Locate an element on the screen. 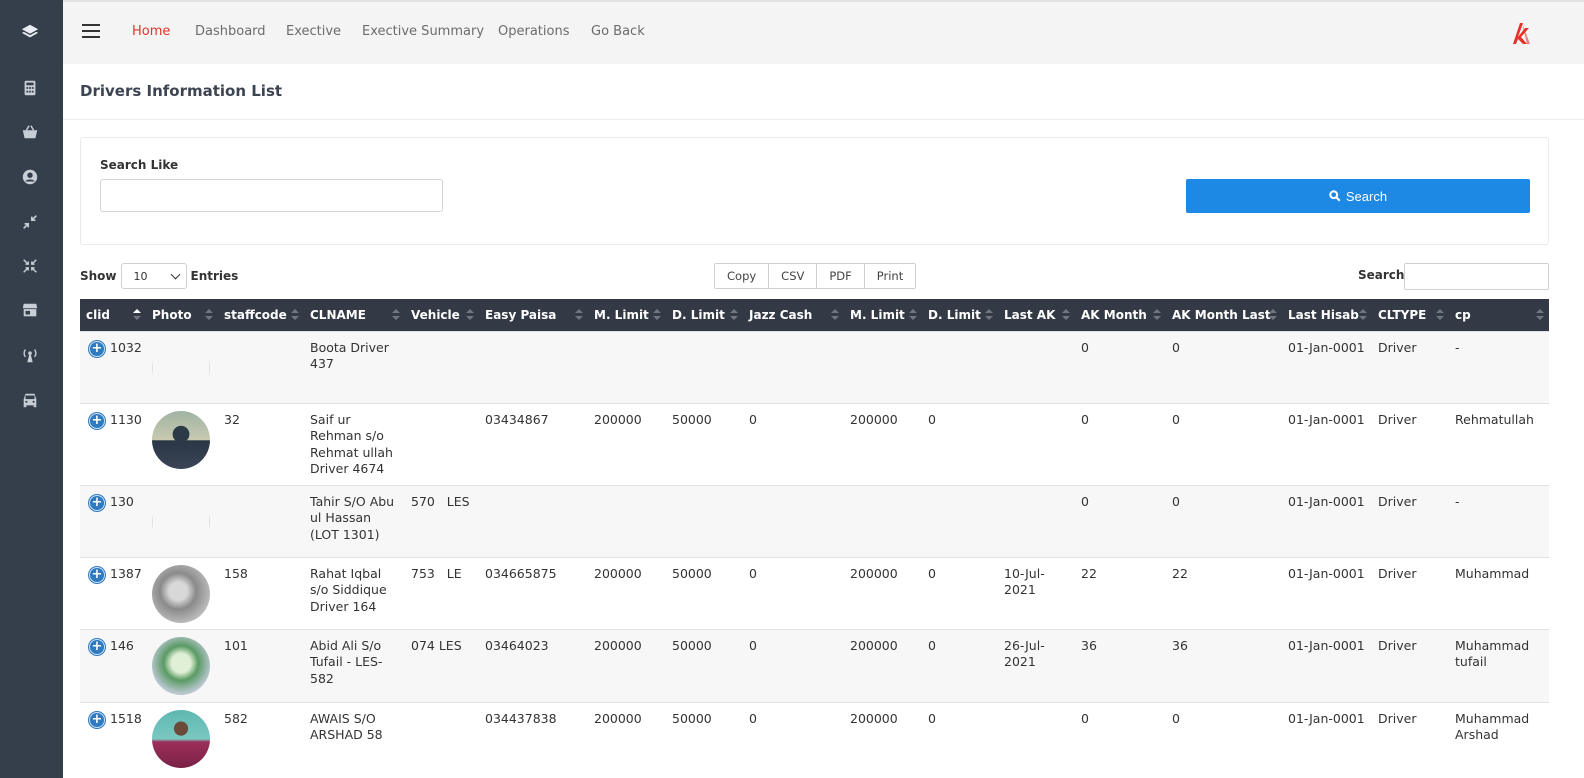 The height and width of the screenshot is (778, 1584). column-header: Last AK is located at coordinates (1036, 315).